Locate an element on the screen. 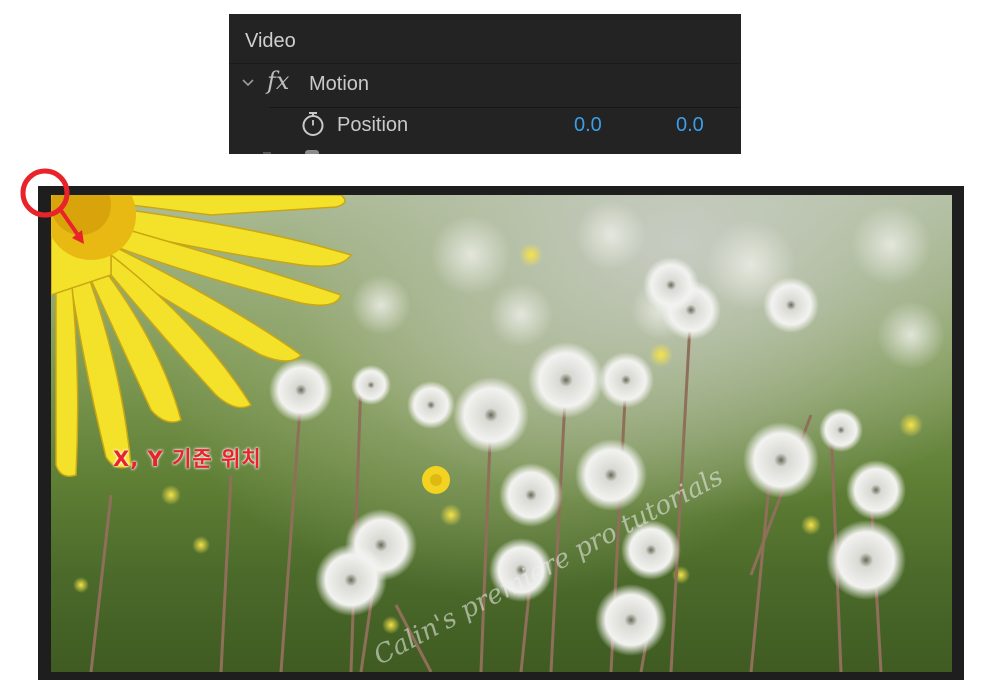 This screenshot has height=688, width=1000. effect-controls-panel: Video fx Motion Position 0.0 0.0 is located at coordinates (485, 84).